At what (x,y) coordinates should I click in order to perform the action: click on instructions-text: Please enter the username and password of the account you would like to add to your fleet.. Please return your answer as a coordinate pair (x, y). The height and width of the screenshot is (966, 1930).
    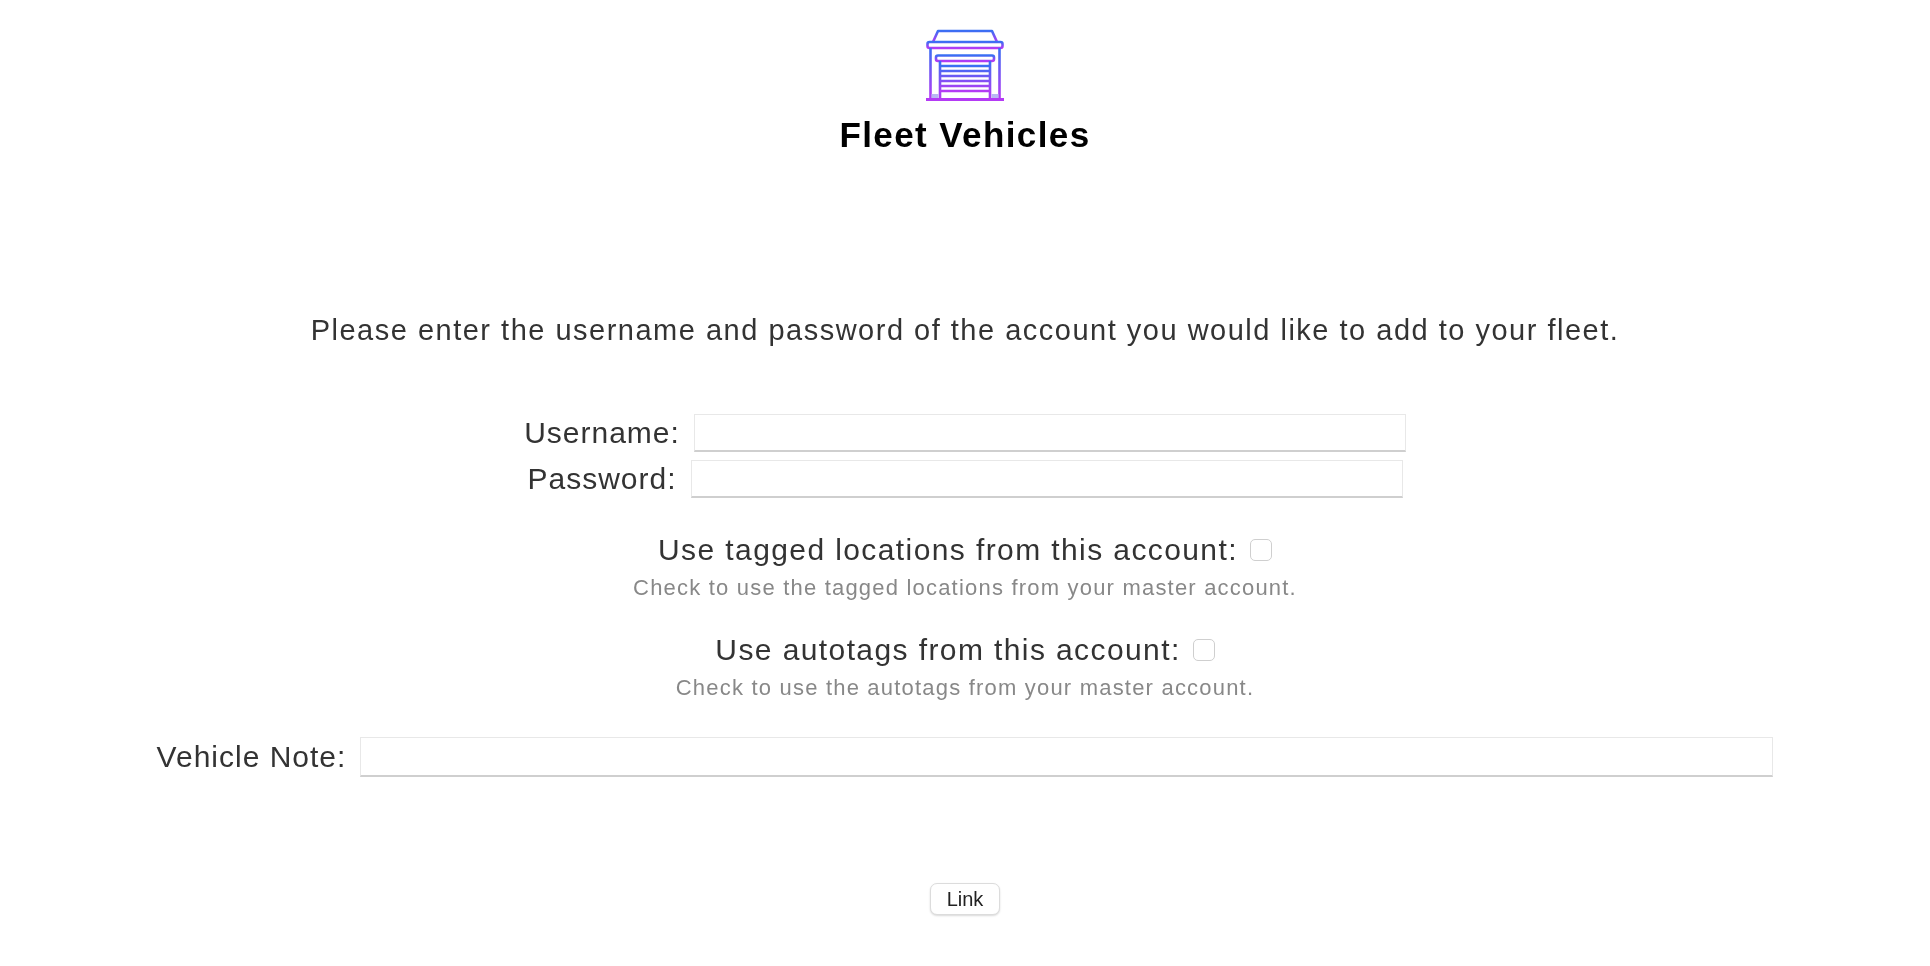
    Looking at the image, I should click on (965, 330).